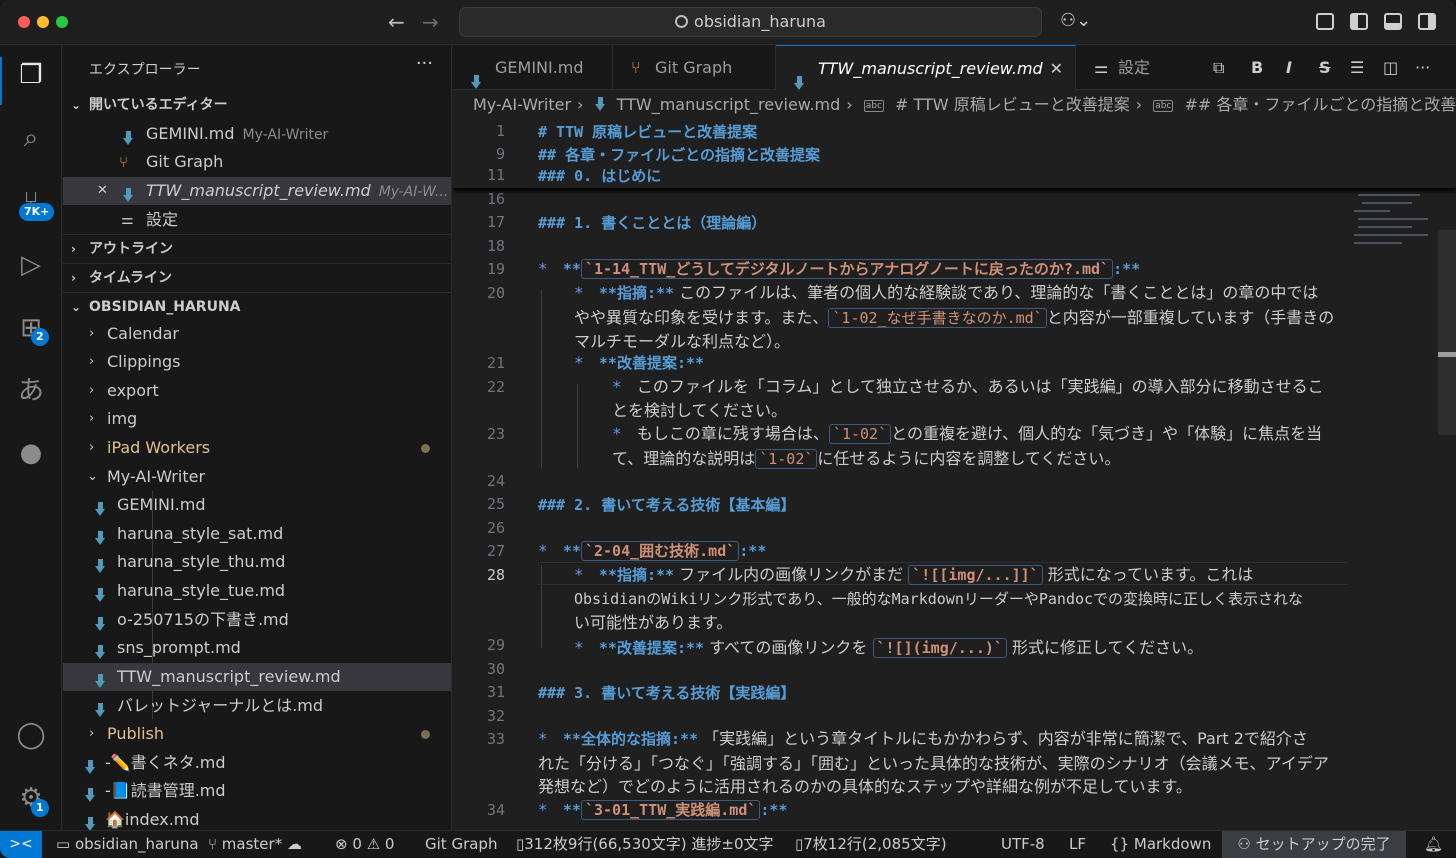  Describe the element at coordinates (1325, 21) in the screenshot. I see `customize-layout-icon` at that location.